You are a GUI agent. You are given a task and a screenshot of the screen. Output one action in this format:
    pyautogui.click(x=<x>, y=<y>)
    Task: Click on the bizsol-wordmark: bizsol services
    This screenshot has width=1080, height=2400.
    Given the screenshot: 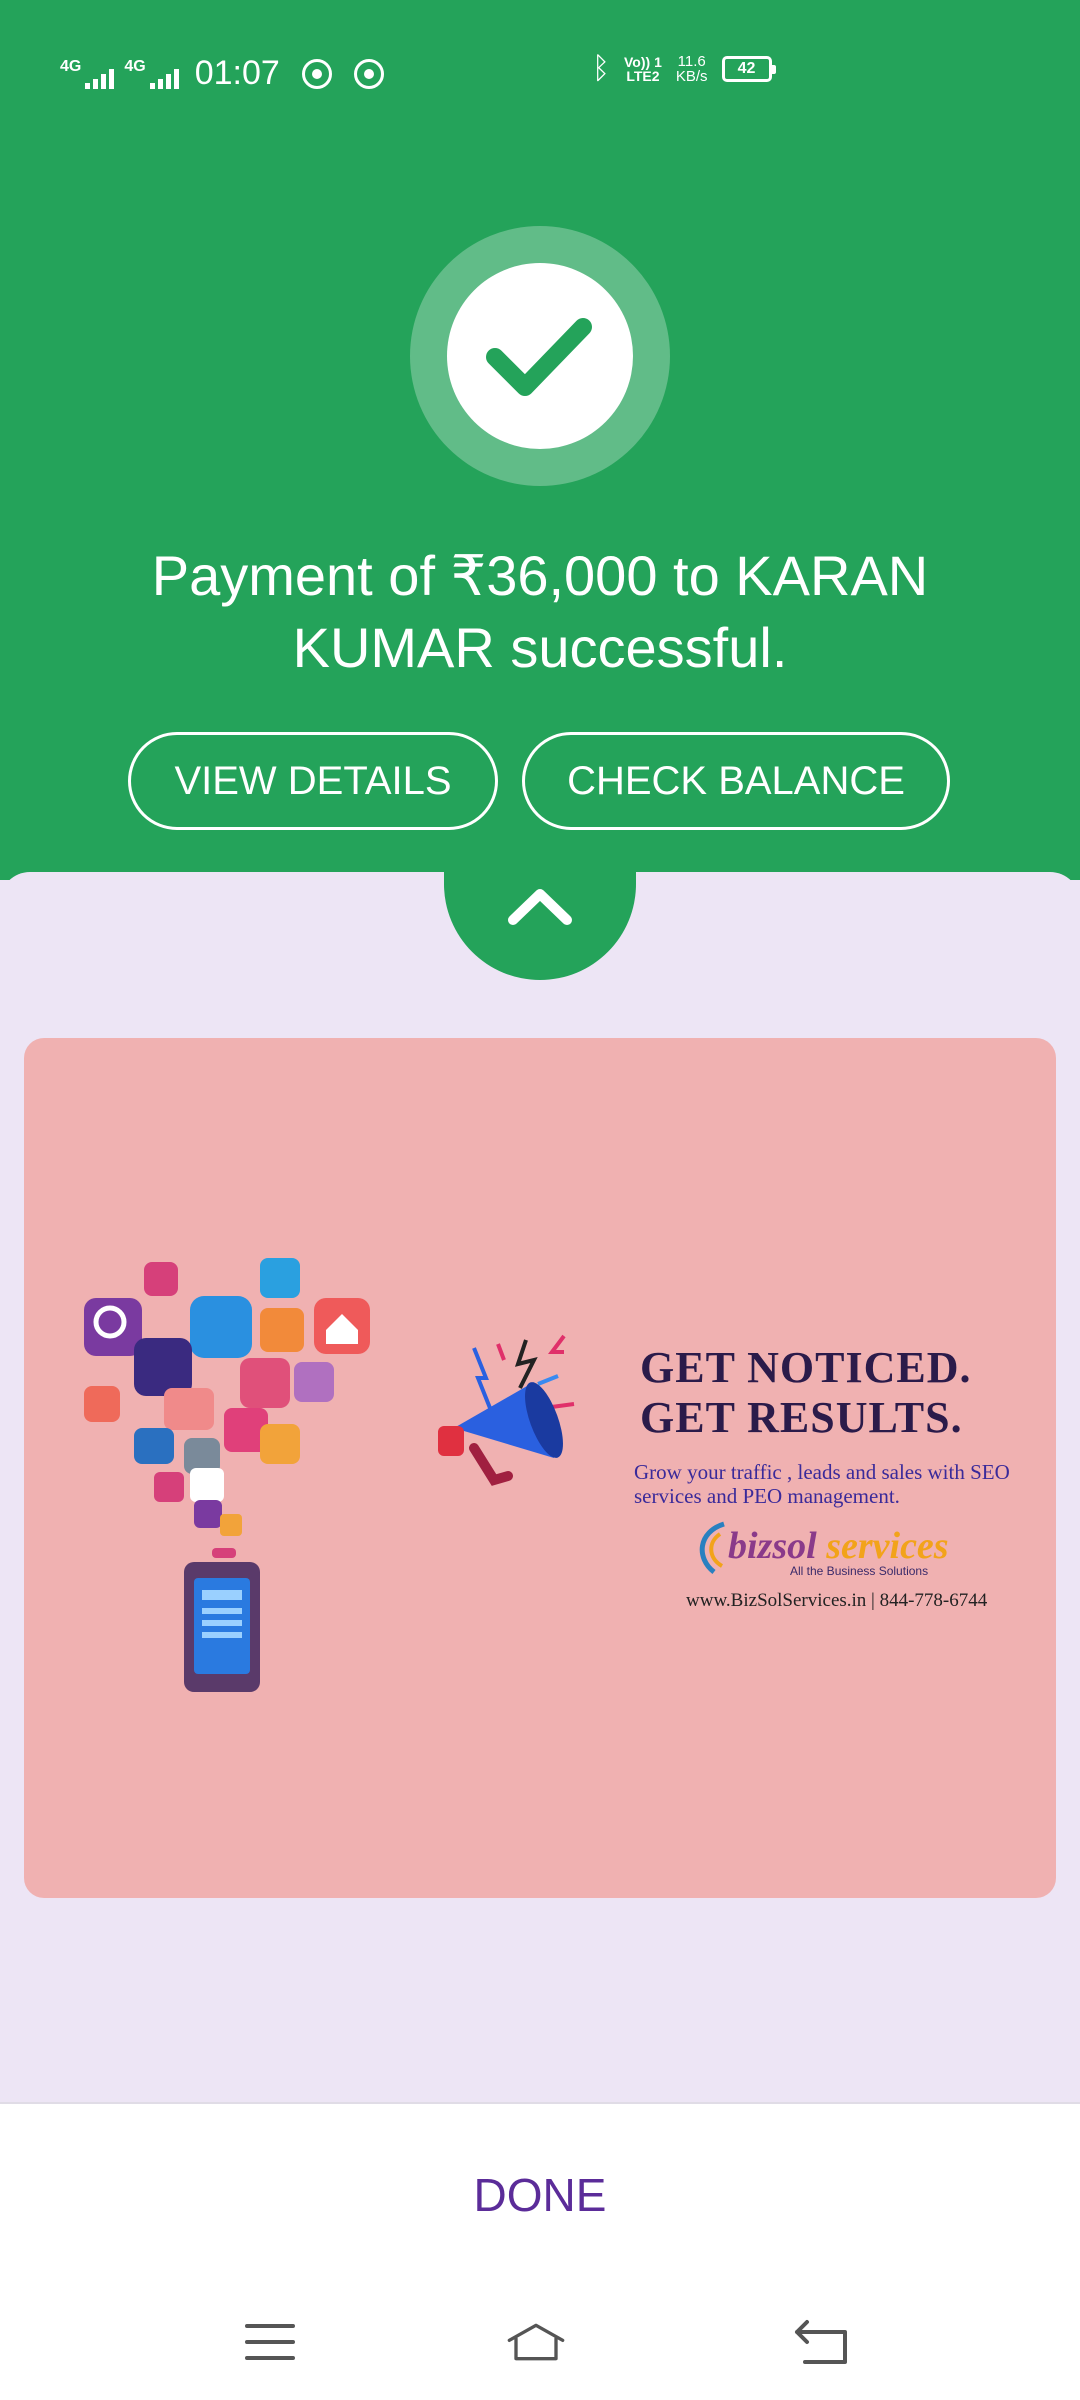 What is the action you would take?
    pyautogui.click(x=838, y=1546)
    